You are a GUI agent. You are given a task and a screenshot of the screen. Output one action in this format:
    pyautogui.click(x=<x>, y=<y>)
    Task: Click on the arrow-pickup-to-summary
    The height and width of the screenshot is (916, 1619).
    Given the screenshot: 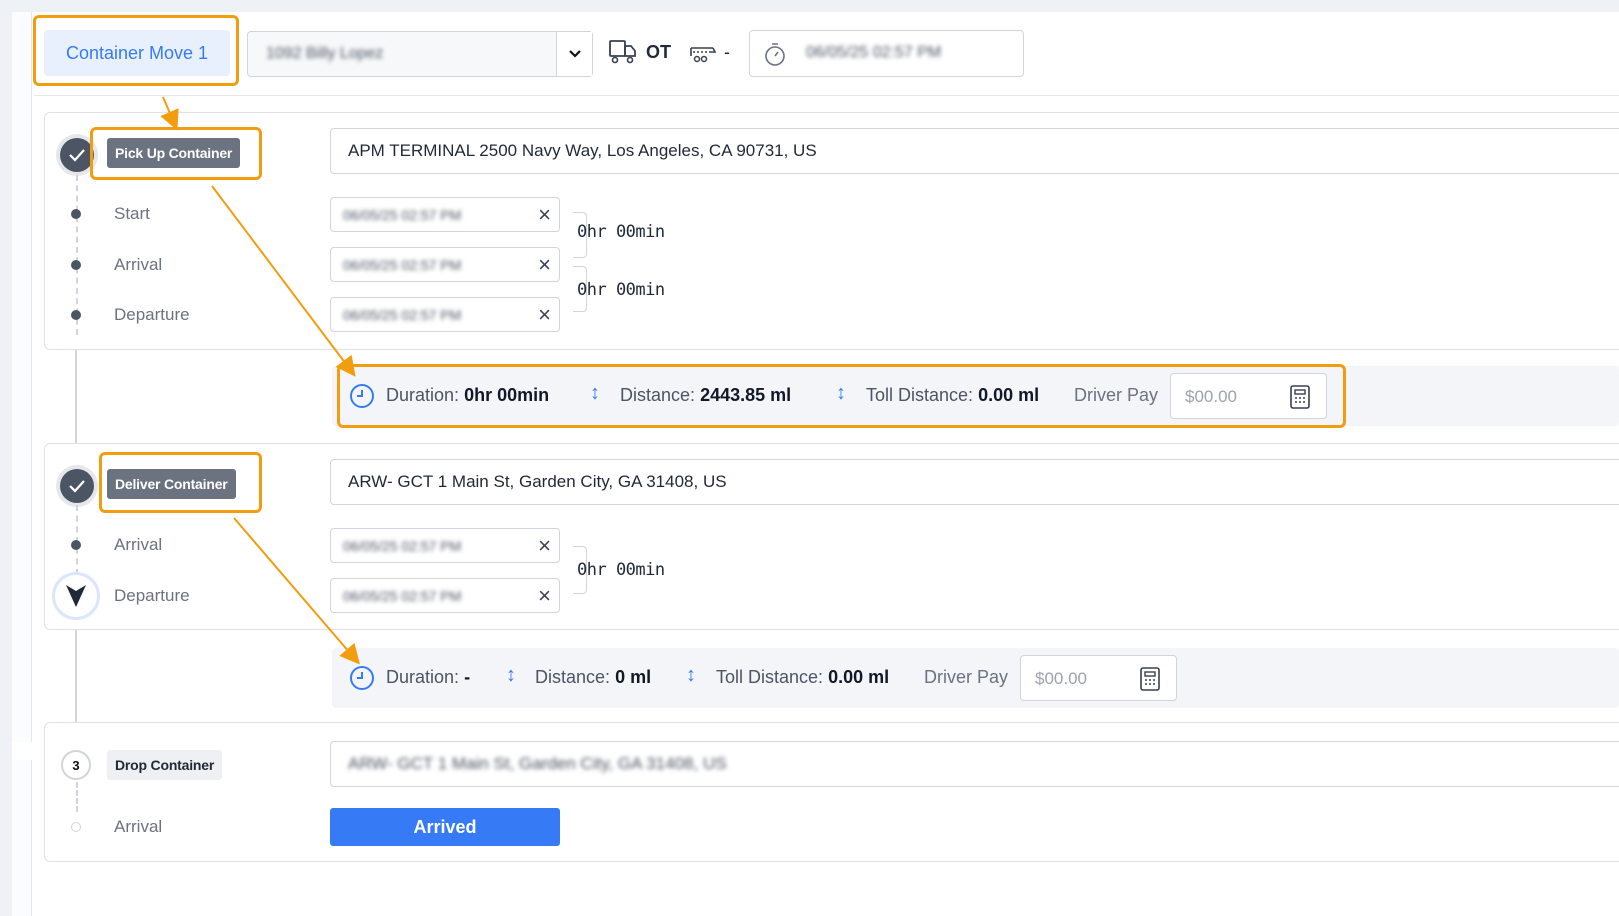 What is the action you would take?
    pyautogui.click(x=283, y=281)
    